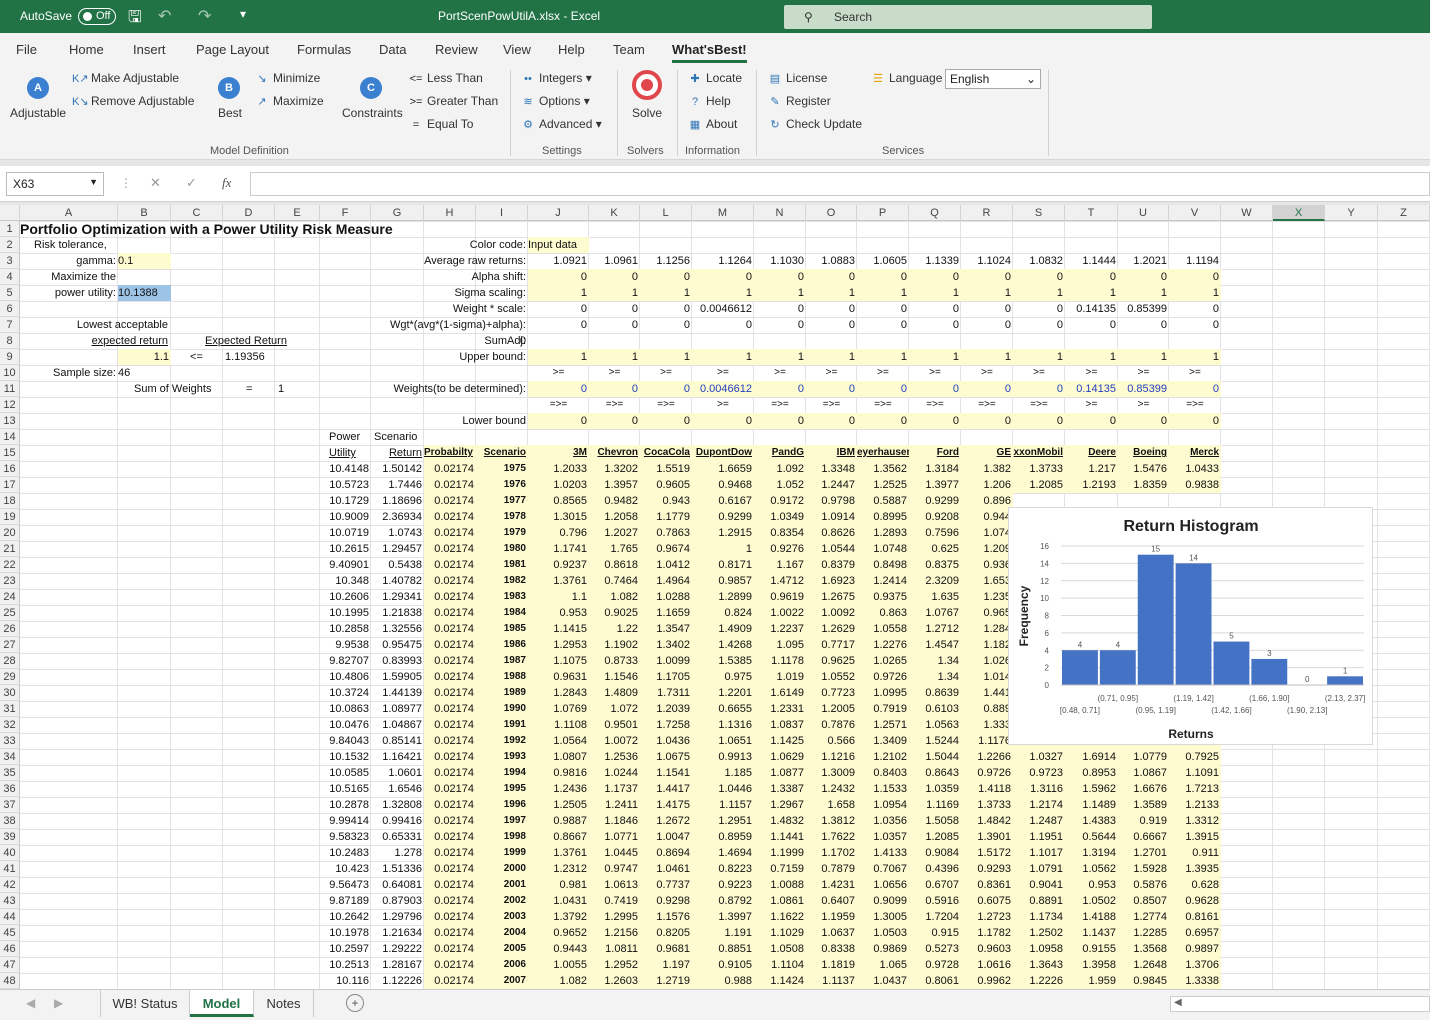  Describe the element at coordinates (450, 933) in the screenshot. I see `cell-h45: 0.02174` at that location.